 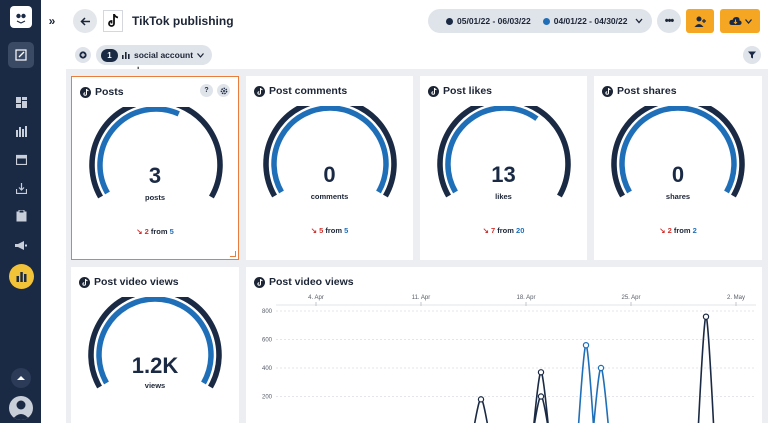 What do you see at coordinates (155, 231) in the screenshot?
I see `posts-change: ↘ 2 from 5` at bounding box center [155, 231].